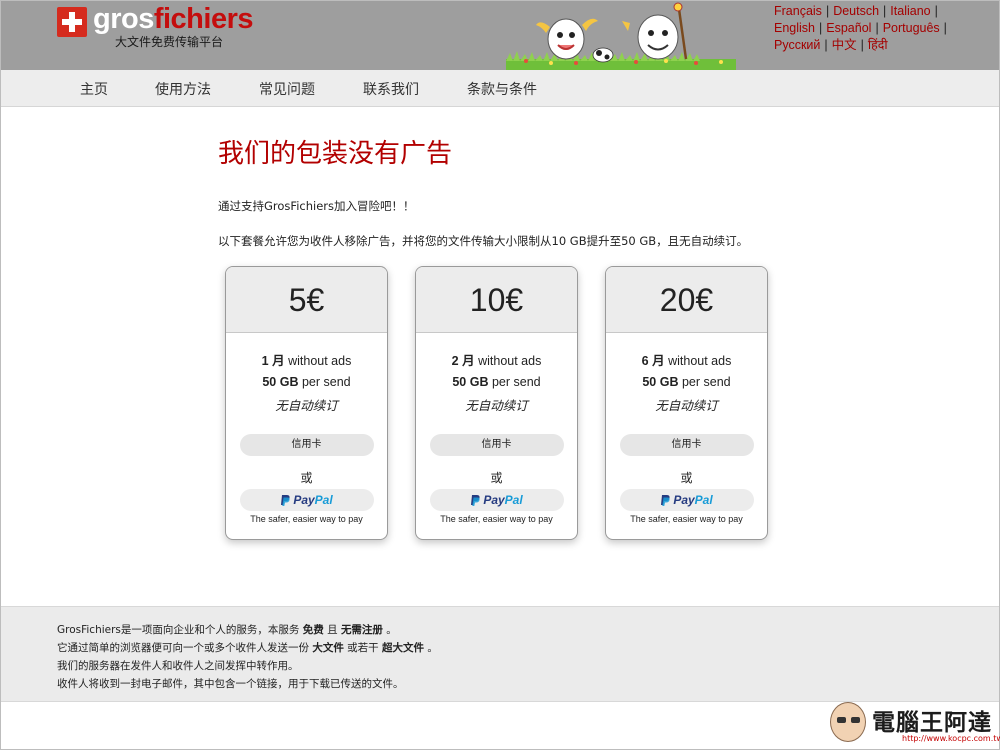 This screenshot has width=1000, height=750. Describe the element at coordinates (848, 28) in the screenshot. I see `lang-link-es: Español` at that location.